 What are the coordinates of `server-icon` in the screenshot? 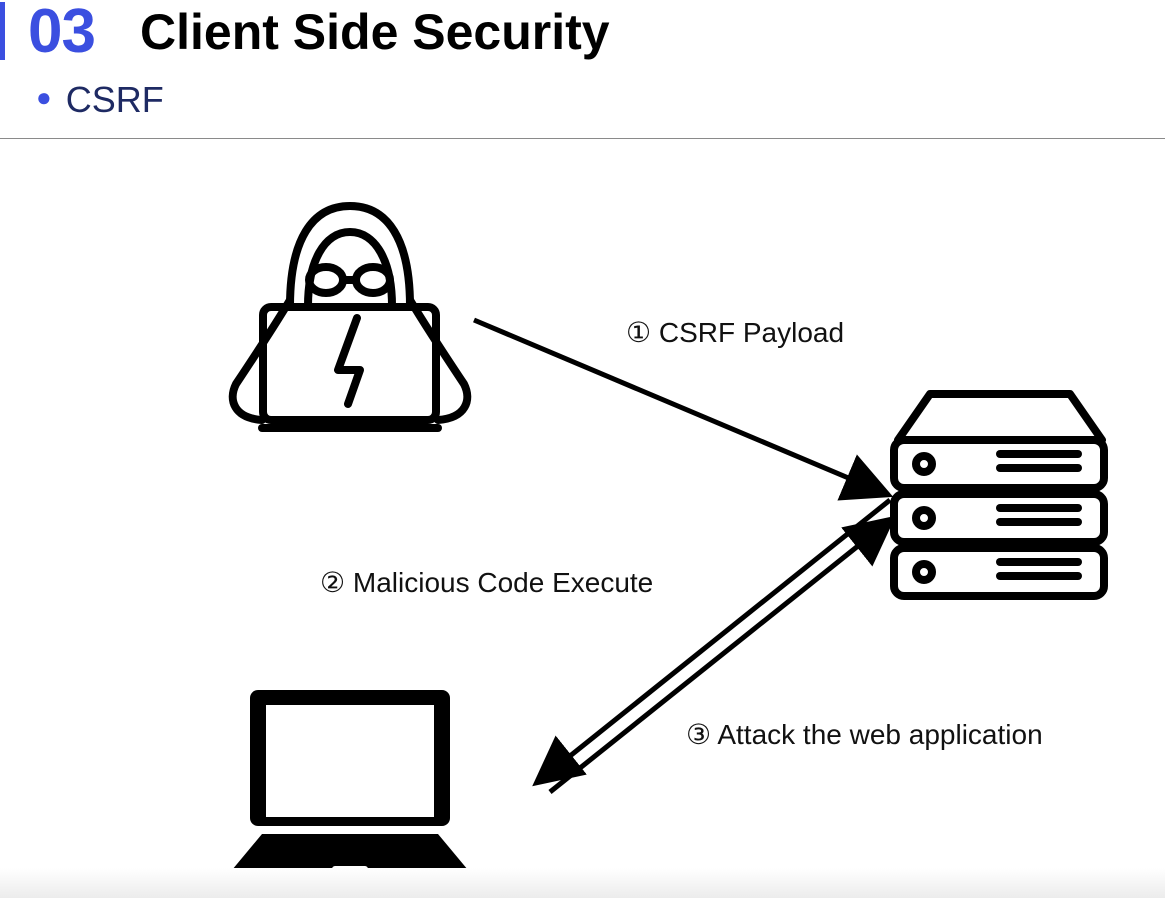 It's located at (999, 495).